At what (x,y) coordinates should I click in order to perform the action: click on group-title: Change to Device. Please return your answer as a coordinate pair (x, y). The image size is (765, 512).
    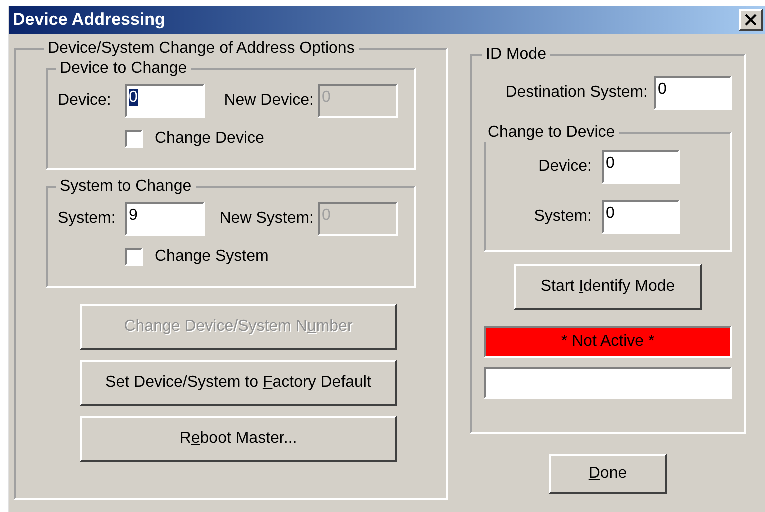
    Looking at the image, I should click on (551, 133).